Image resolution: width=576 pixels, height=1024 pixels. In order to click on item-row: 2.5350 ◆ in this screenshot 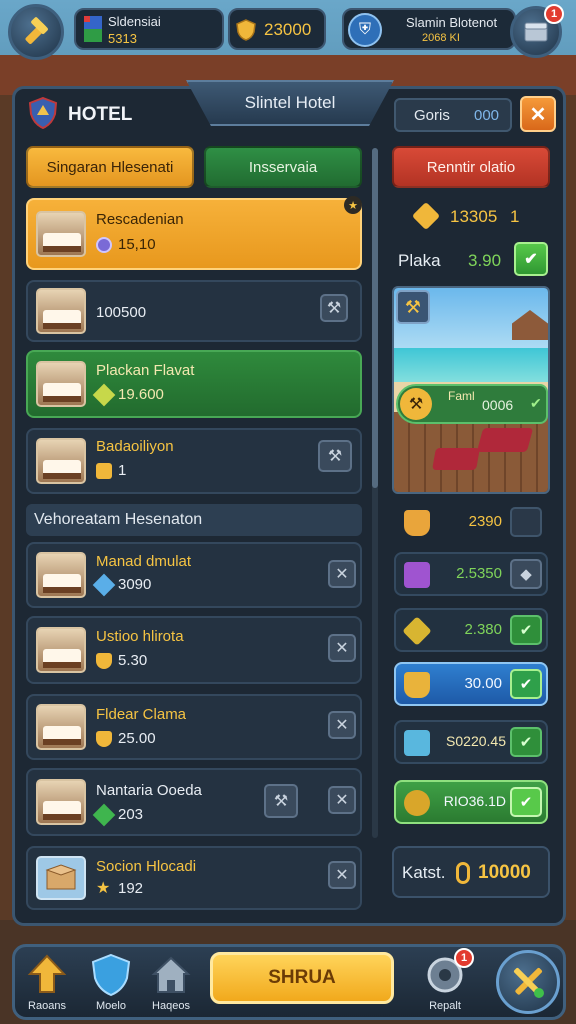, I will do `click(471, 574)`.